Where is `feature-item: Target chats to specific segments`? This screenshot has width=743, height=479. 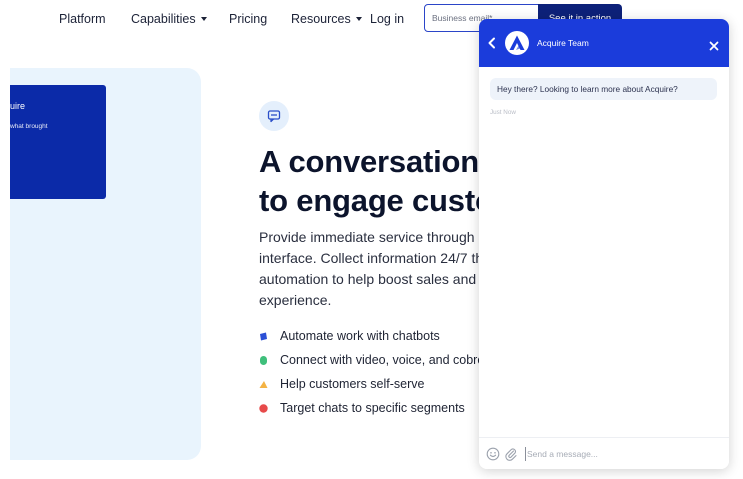
feature-item: Target chats to specific segments is located at coordinates (362, 408).